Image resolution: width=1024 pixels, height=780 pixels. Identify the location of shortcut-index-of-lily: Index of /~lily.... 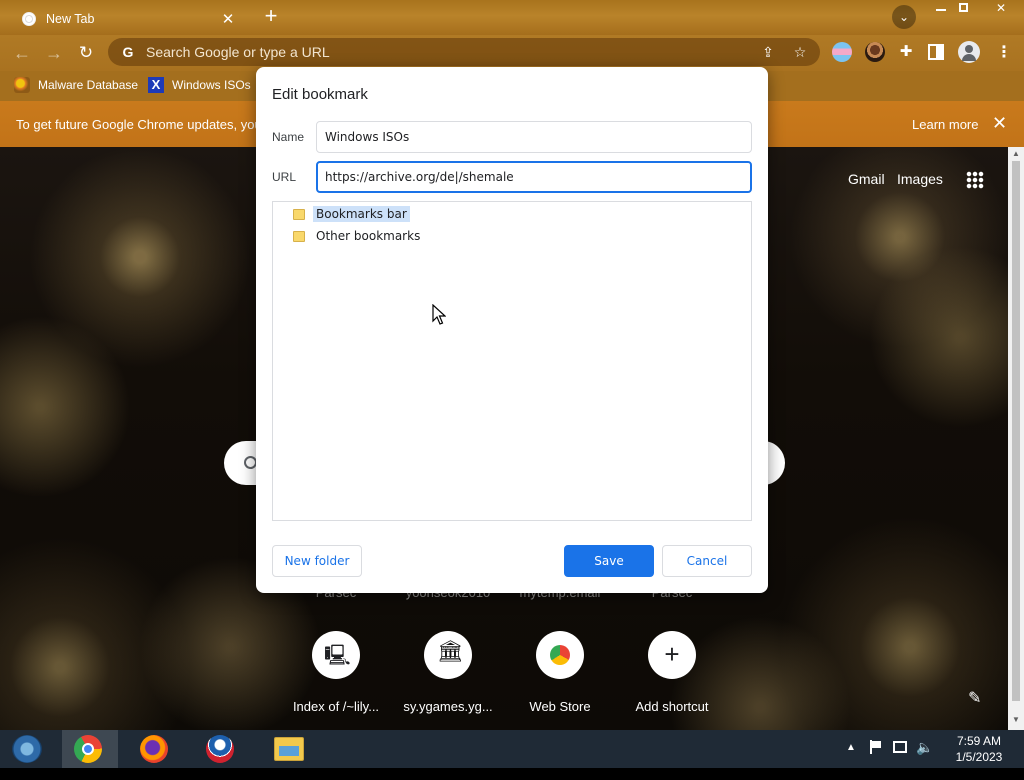
(336, 672).